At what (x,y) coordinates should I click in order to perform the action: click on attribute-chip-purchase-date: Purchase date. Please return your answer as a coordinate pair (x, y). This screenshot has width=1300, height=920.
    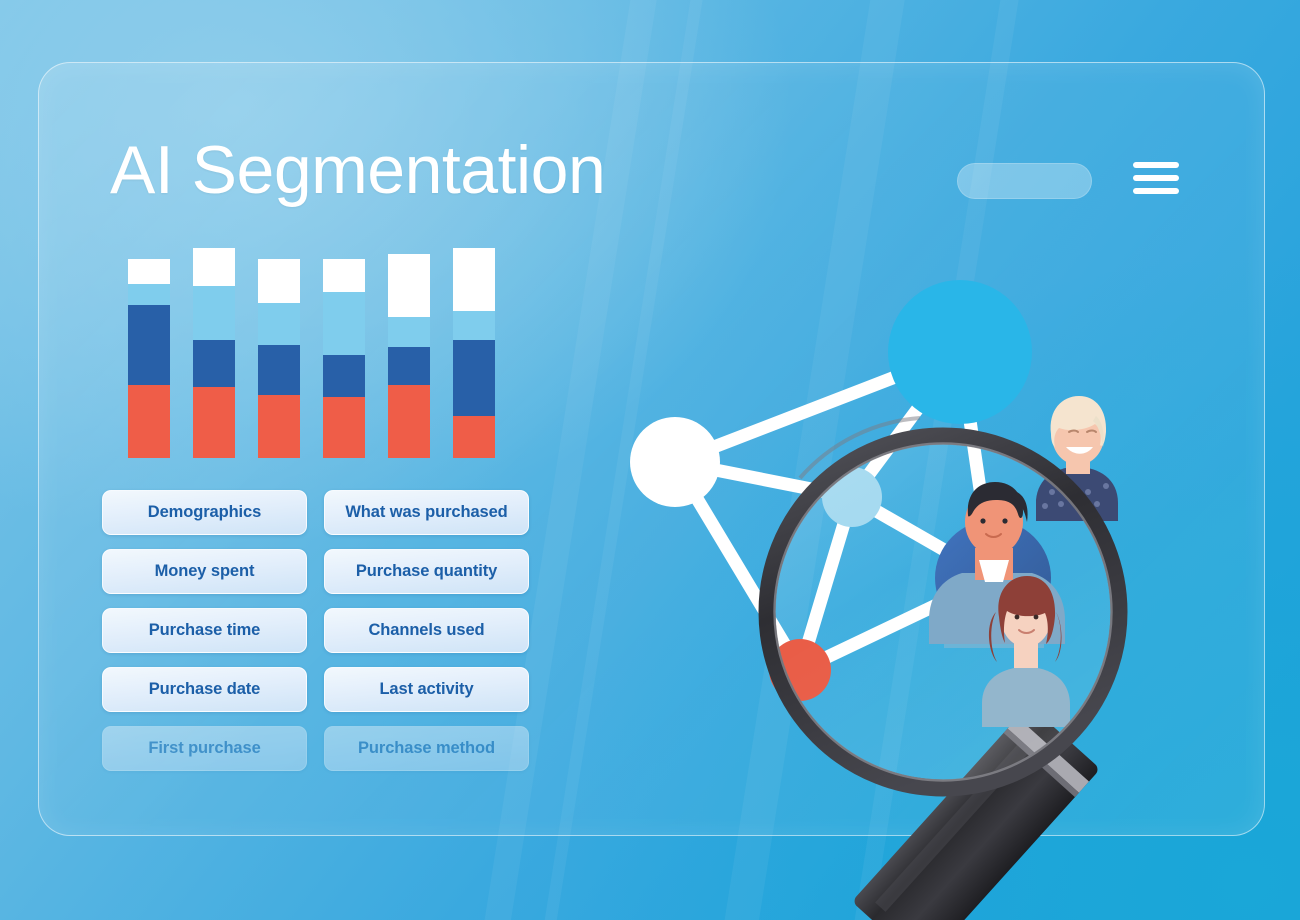
    Looking at the image, I should click on (204, 689).